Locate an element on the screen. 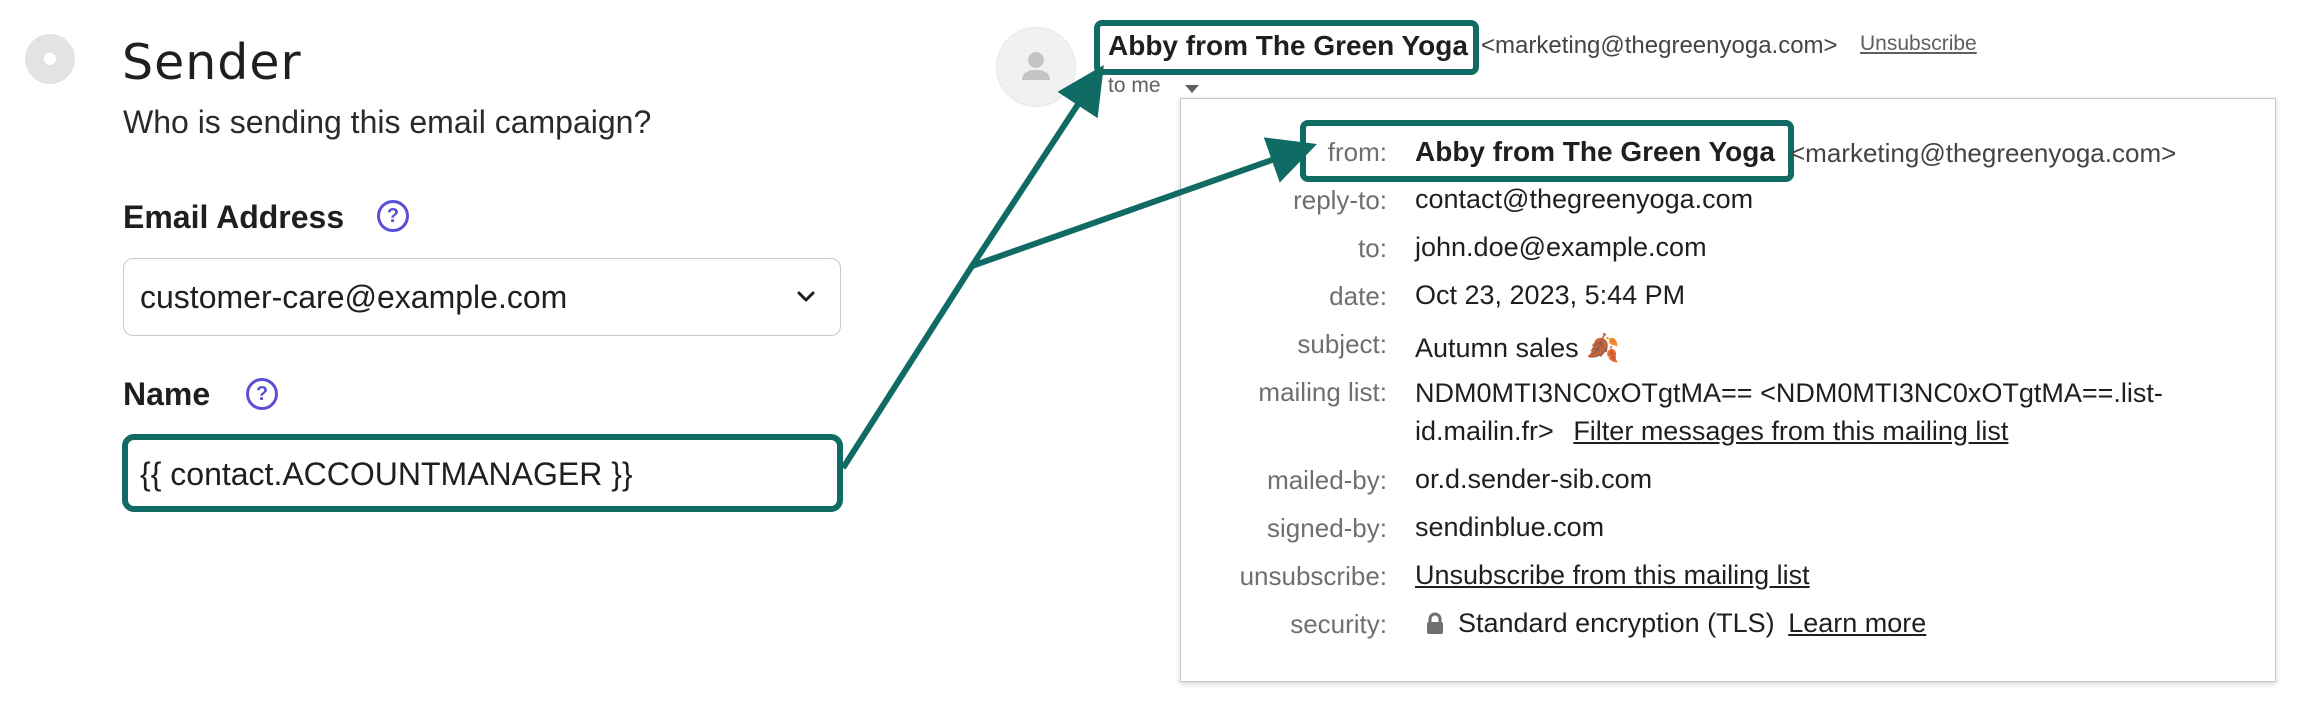  from-label: from: is located at coordinates (1357, 152).